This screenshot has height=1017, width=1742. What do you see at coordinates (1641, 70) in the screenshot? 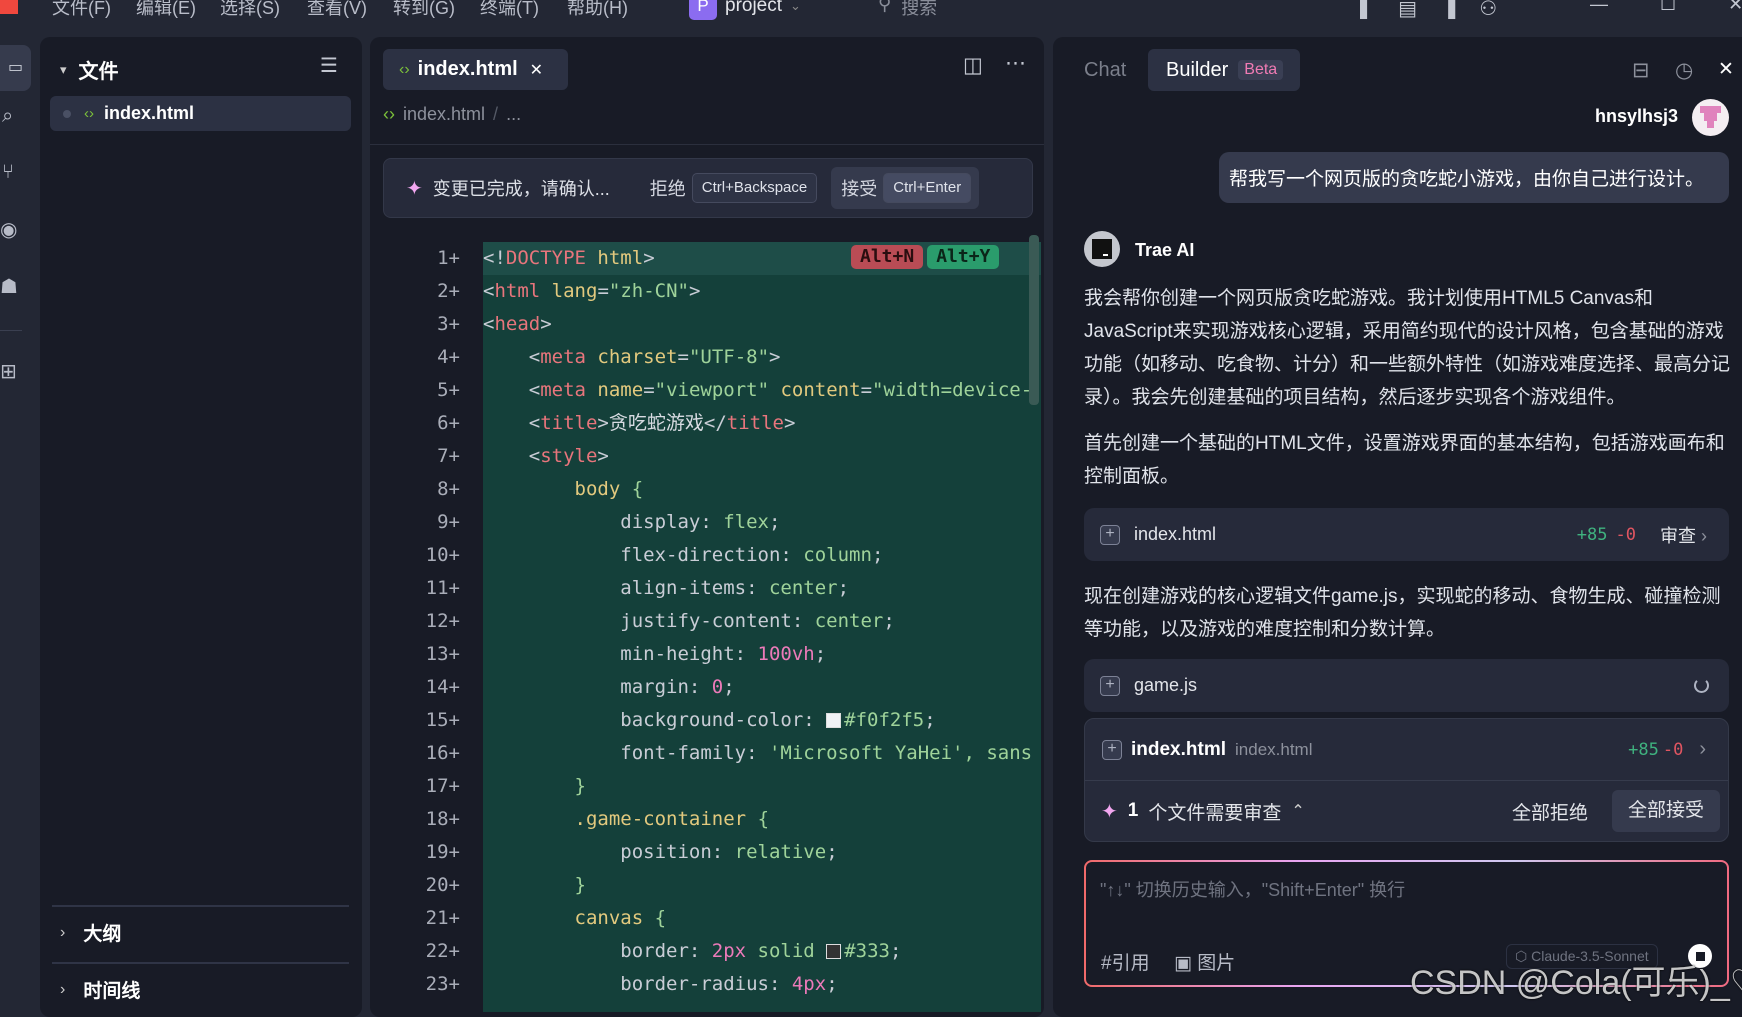
I see `new-chat-icon: ⊟` at bounding box center [1641, 70].